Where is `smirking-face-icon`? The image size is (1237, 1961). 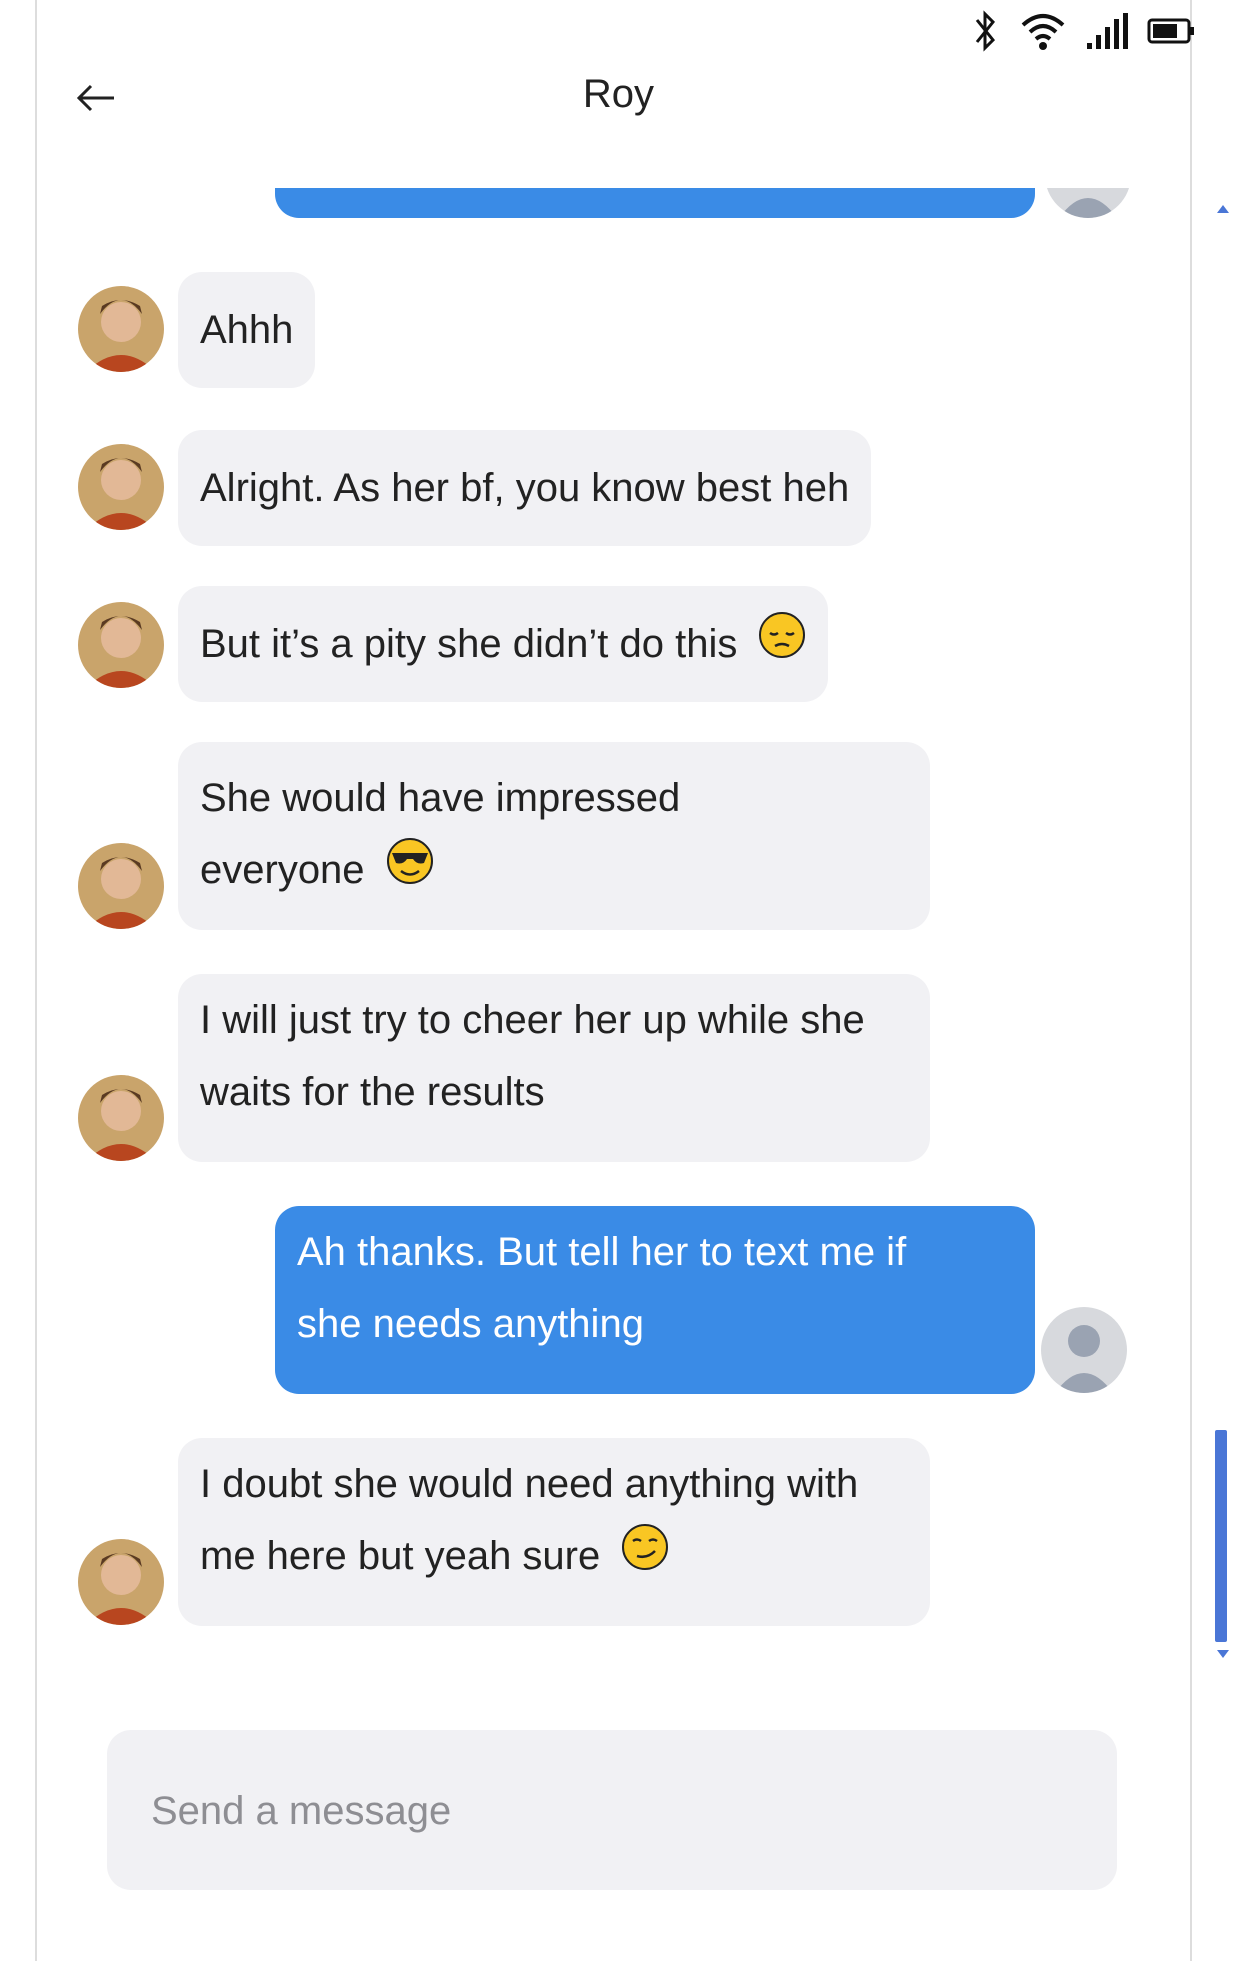
smirking-face-icon is located at coordinates (645, 1558).